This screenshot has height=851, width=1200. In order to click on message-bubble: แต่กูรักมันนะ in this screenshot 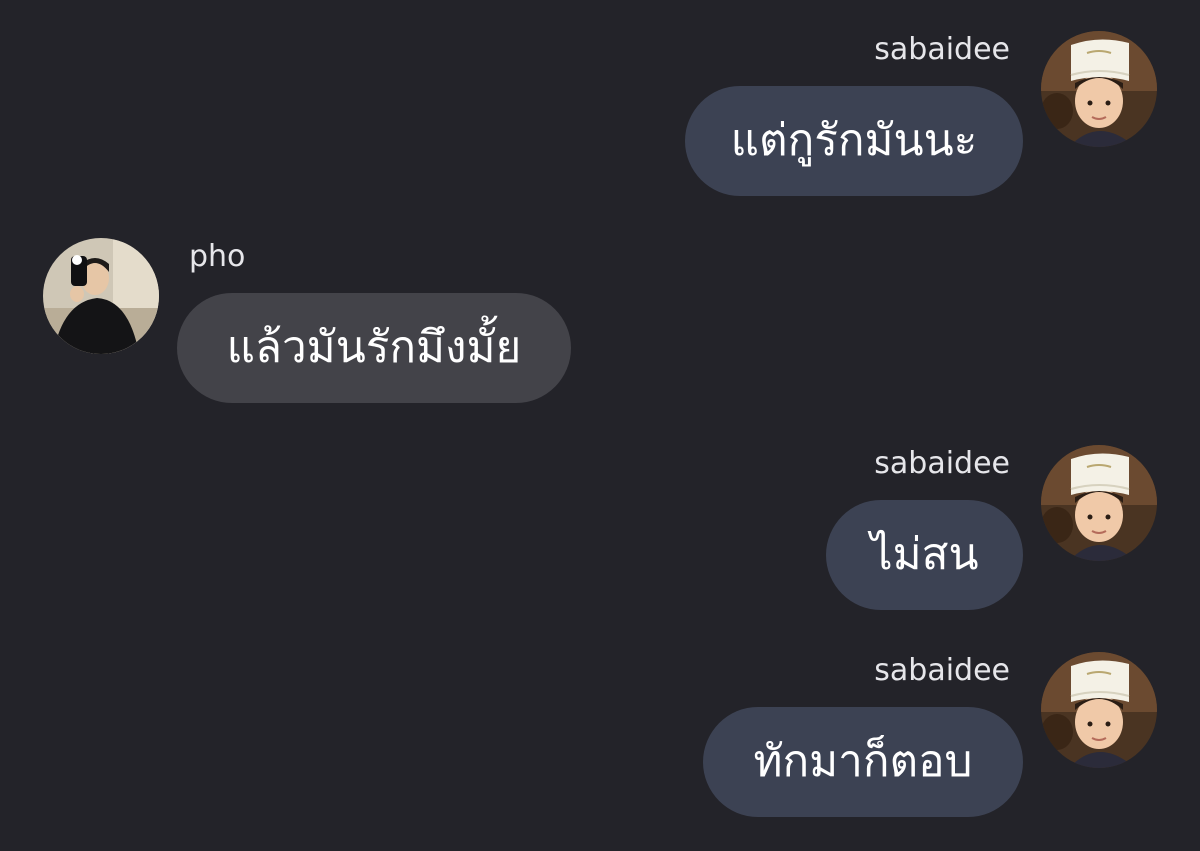, I will do `click(854, 141)`.